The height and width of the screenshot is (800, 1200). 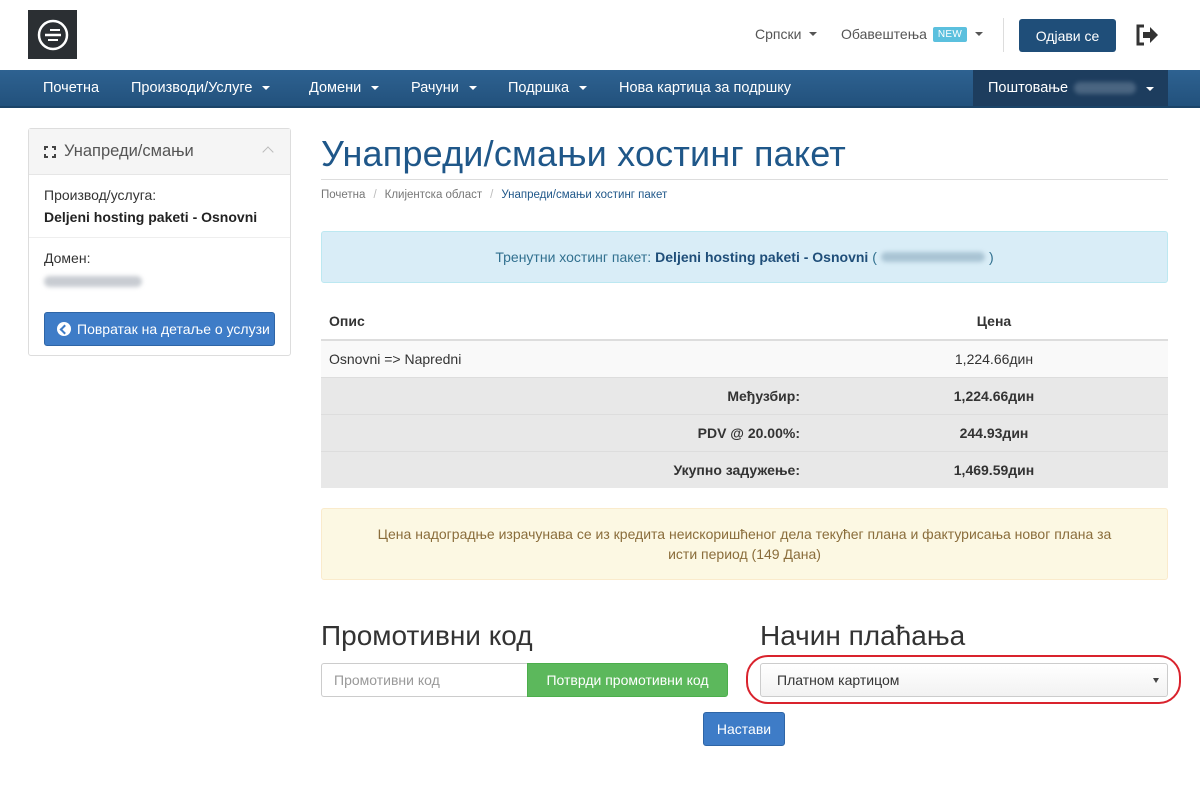 I want to click on product-value: Deljeni hosting paketi - Osnovni, so click(x=151, y=217).